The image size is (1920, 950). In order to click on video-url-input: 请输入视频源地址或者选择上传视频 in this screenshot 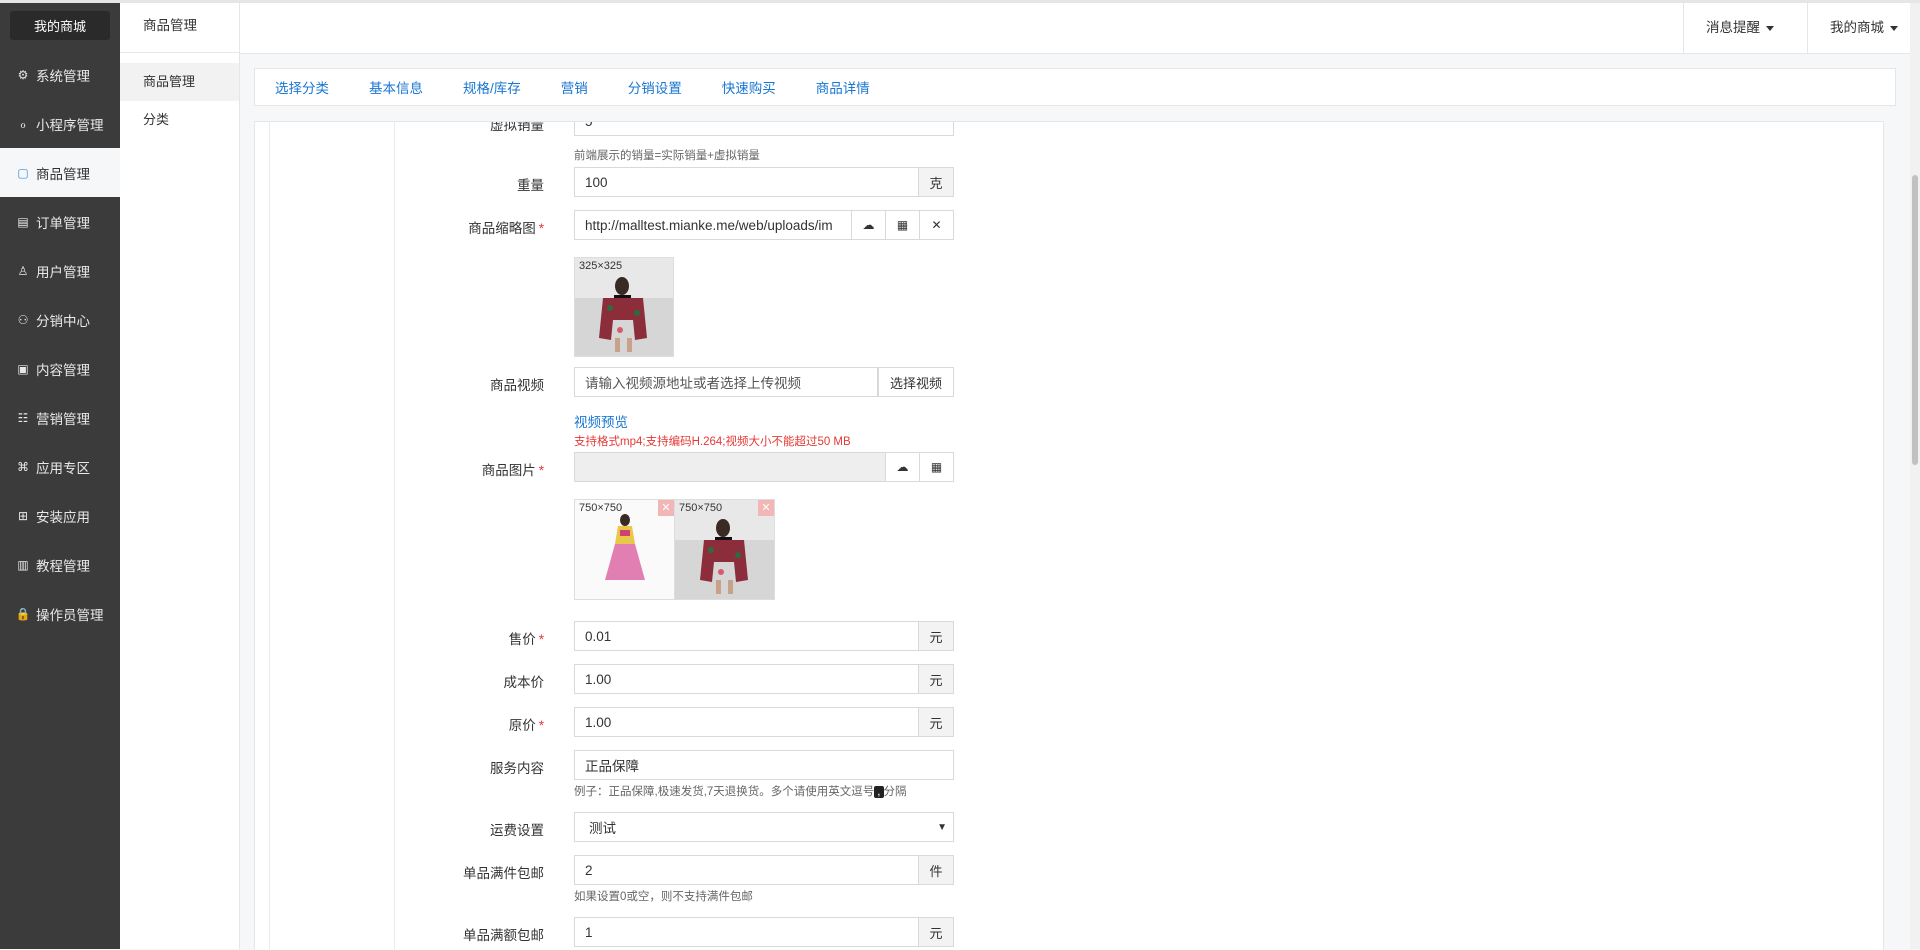, I will do `click(726, 382)`.